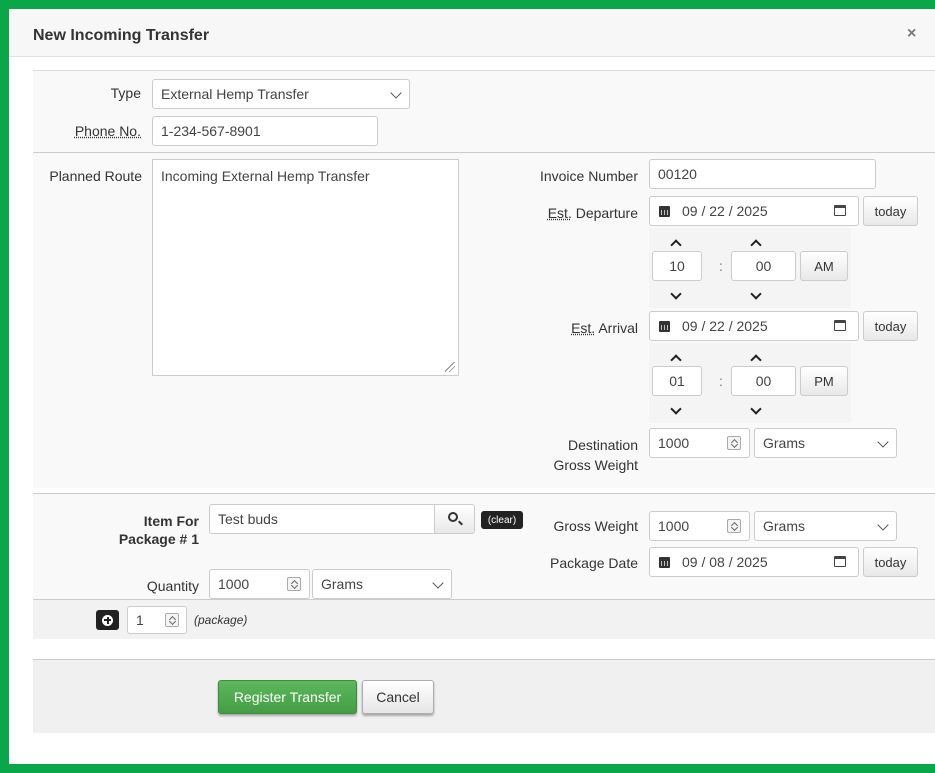  What do you see at coordinates (762, 174) in the screenshot?
I see `invoice-number-input: 00120` at bounding box center [762, 174].